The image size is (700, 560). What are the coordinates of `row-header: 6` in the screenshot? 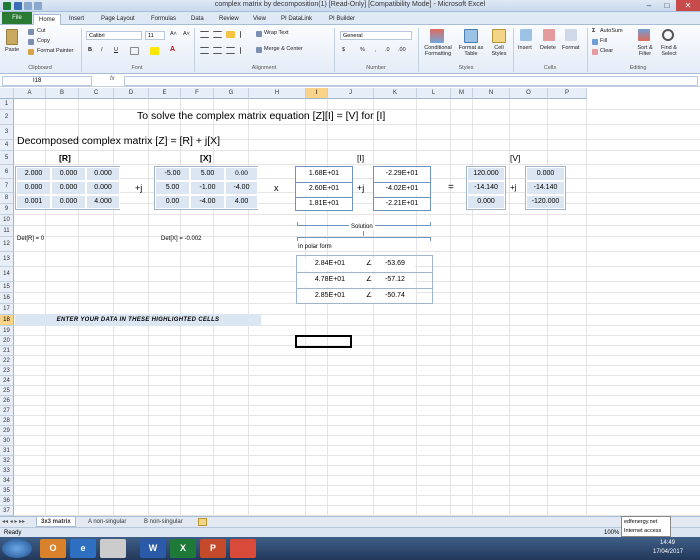 It's located at (7, 172).